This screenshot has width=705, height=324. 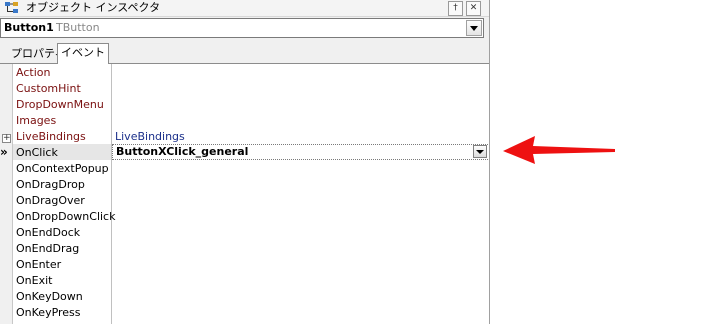 What do you see at coordinates (11, 7) in the screenshot?
I see `object-inspector-icon` at bounding box center [11, 7].